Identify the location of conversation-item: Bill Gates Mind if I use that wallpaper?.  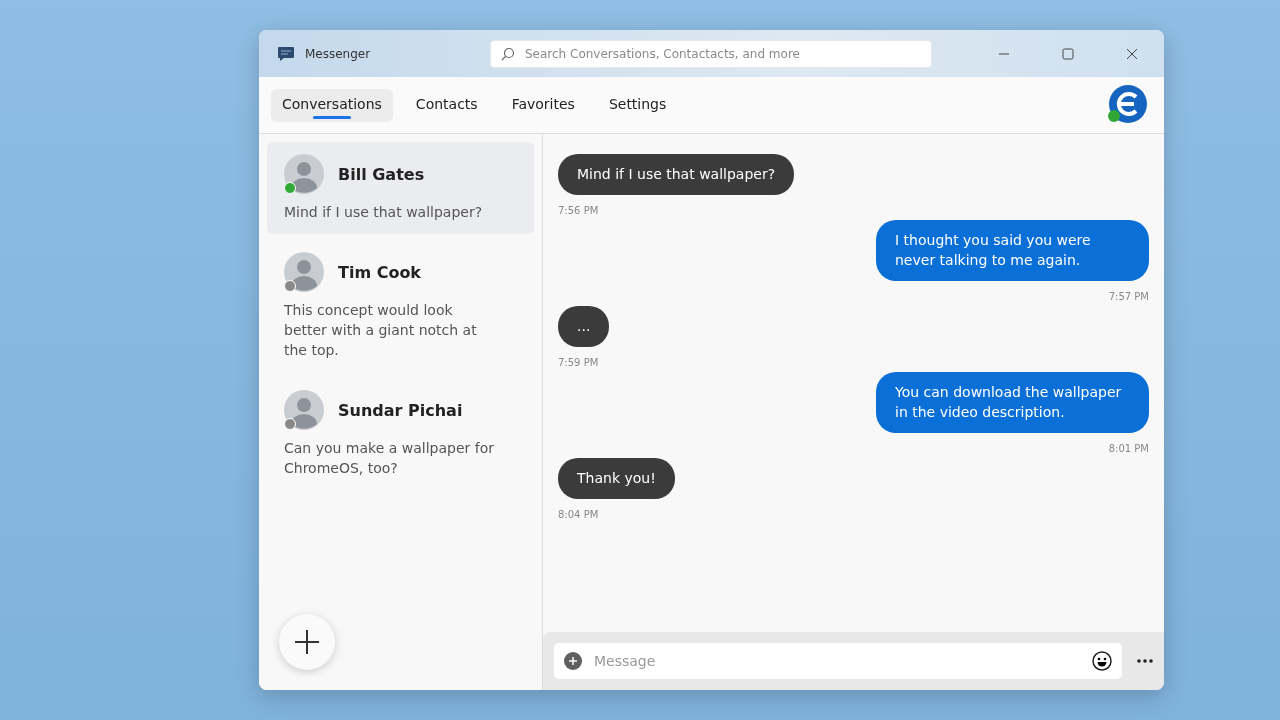
(400, 188).